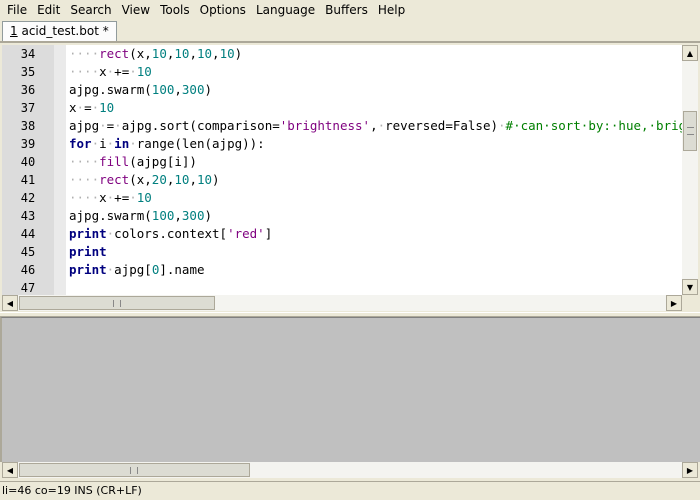 Image resolution: width=700 pixels, height=500 pixels. Describe the element at coordinates (200, 125) in the screenshot. I see `code-token: ajpg.sort(comparison=` at that location.